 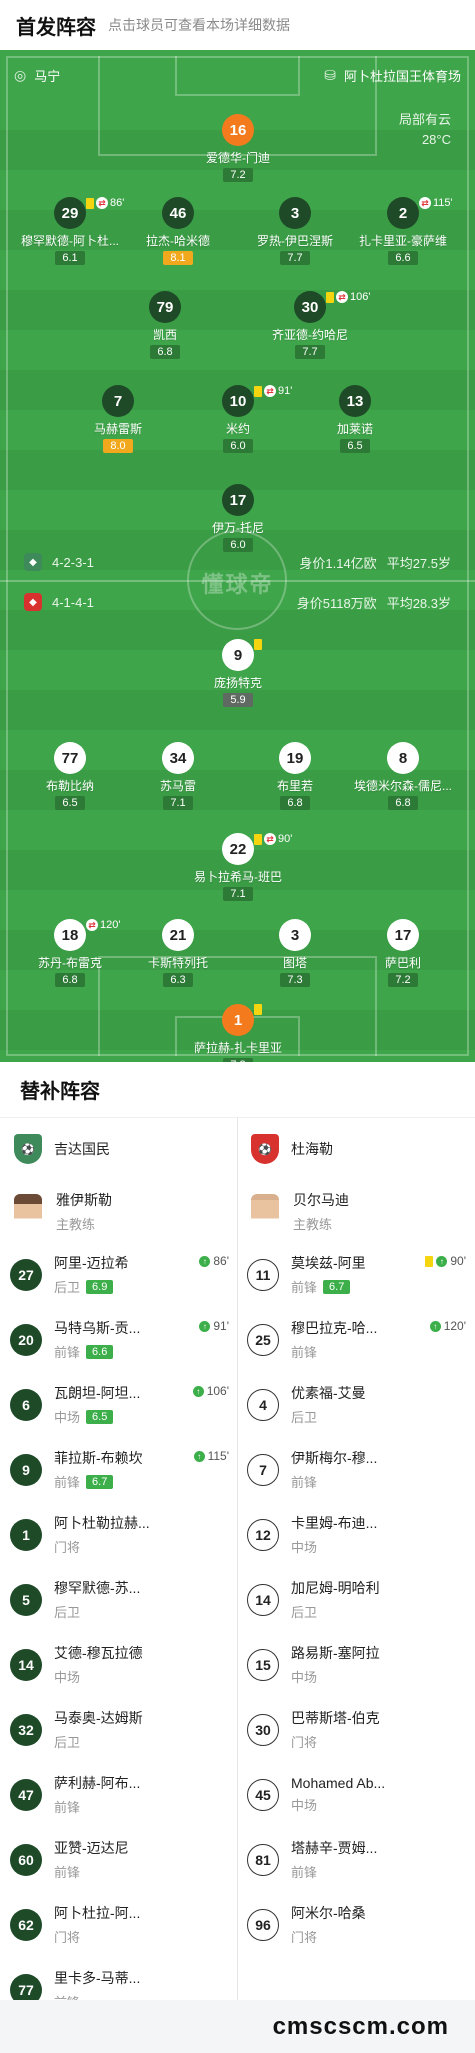 What do you see at coordinates (118, 1274) in the screenshot?
I see `sub-player-row: 27 阿里-迈拉希 后卫 6.9 ↑ 86'` at bounding box center [118, 1274].